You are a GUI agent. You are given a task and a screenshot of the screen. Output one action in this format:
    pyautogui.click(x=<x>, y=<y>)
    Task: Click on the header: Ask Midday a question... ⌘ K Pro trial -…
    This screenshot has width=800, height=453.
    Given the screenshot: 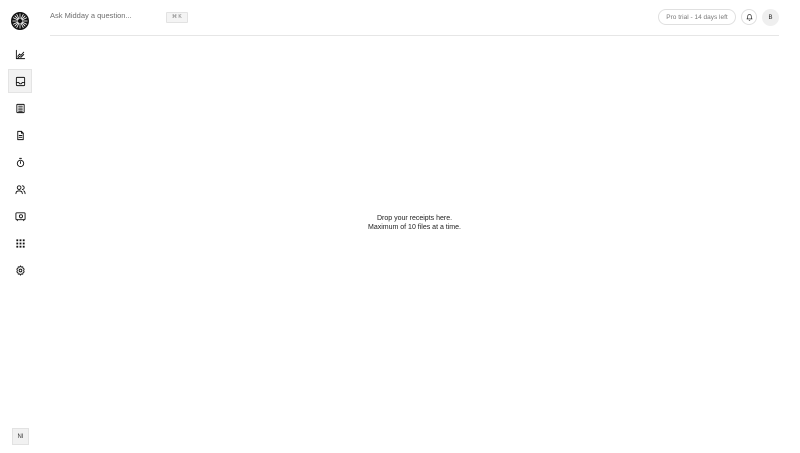 What is the action you would take?
    pyautogui.click(x=414, y=18)
    